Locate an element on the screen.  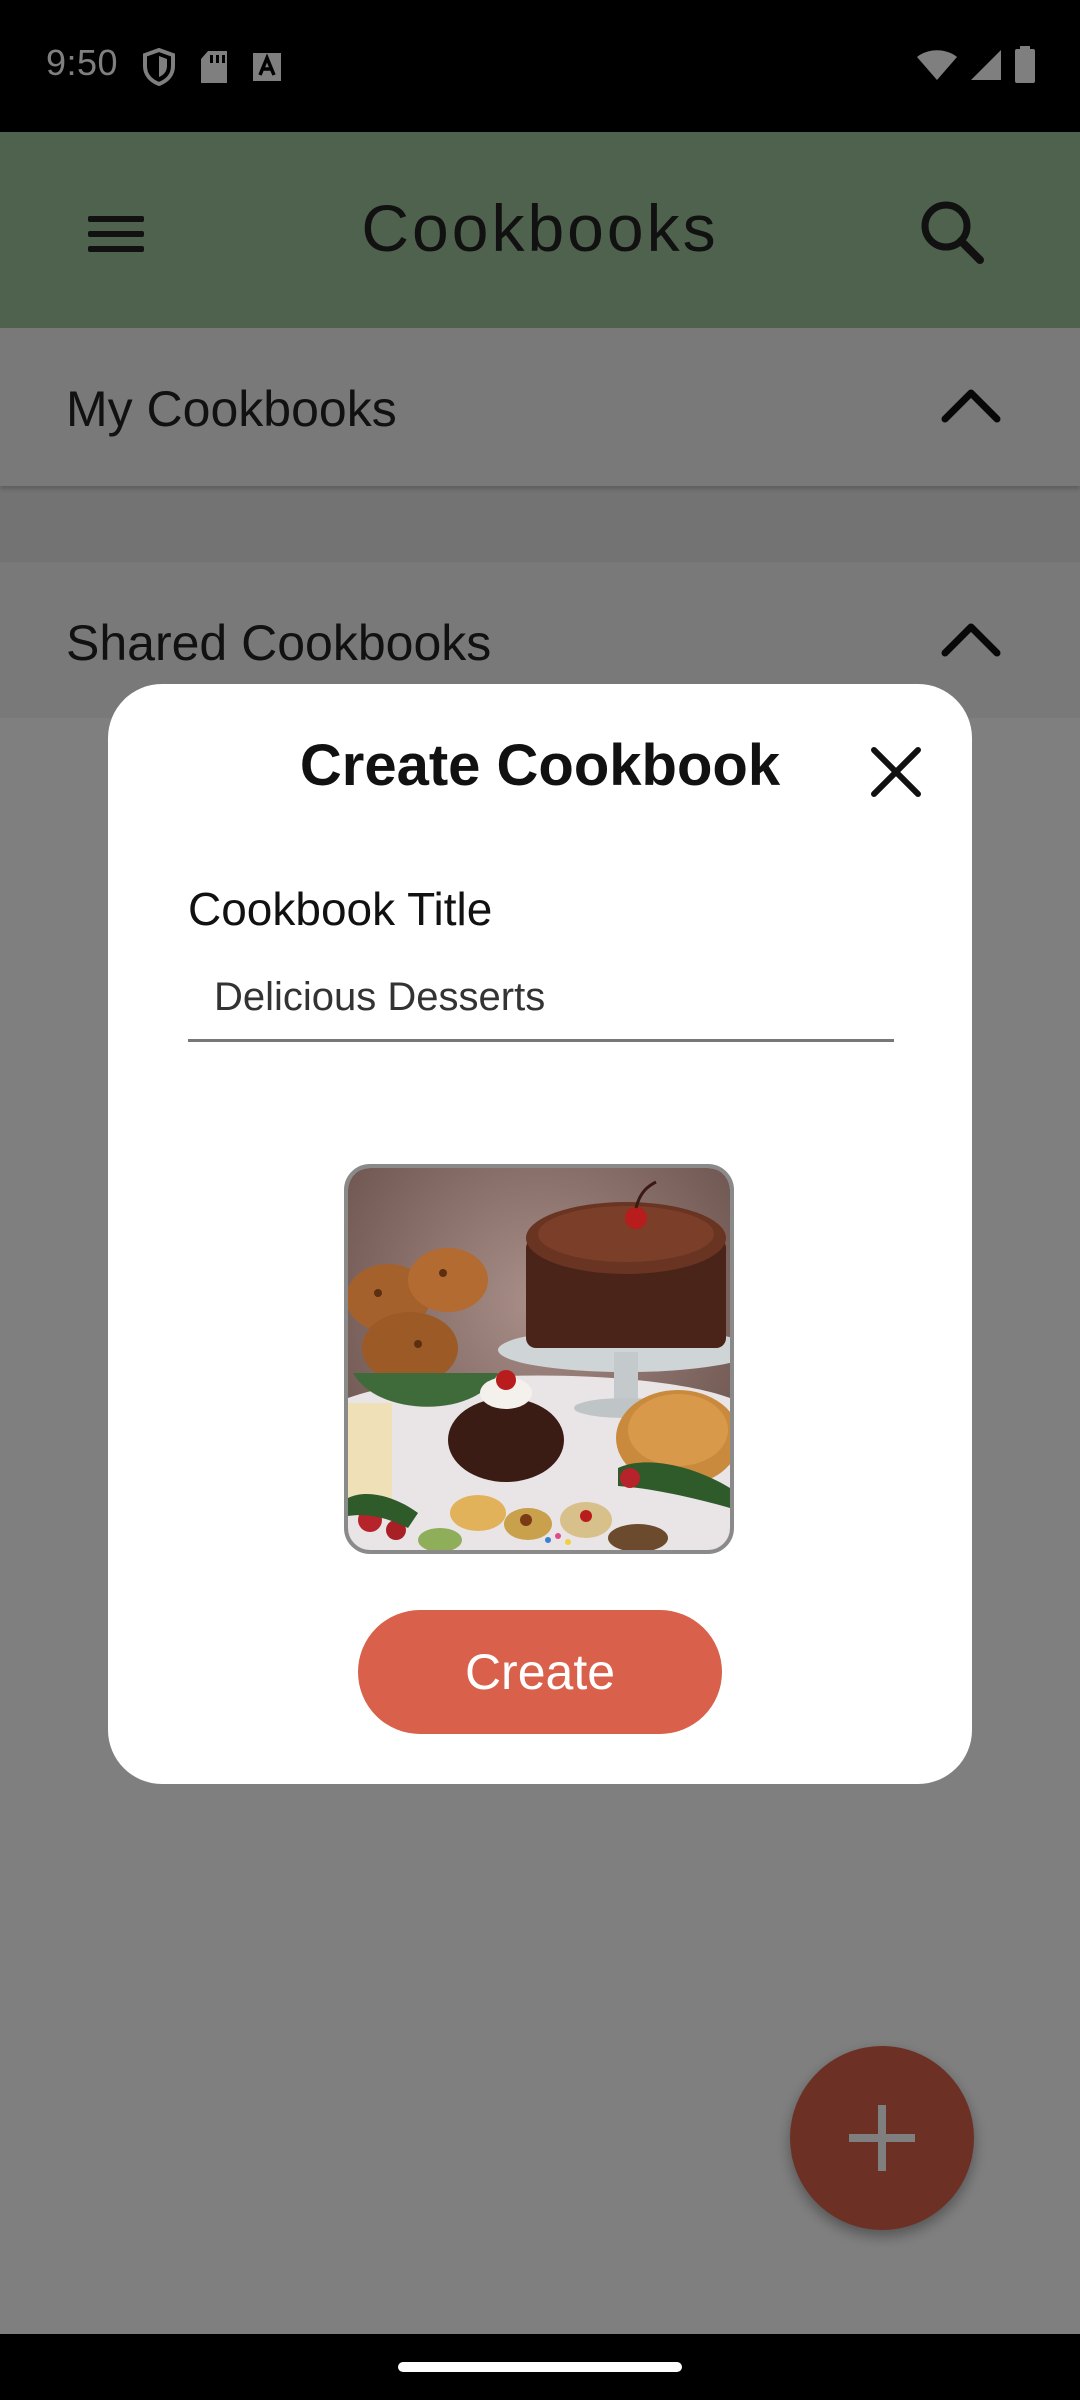
cookbook-cover-image is located at coordinates (539, 1359).